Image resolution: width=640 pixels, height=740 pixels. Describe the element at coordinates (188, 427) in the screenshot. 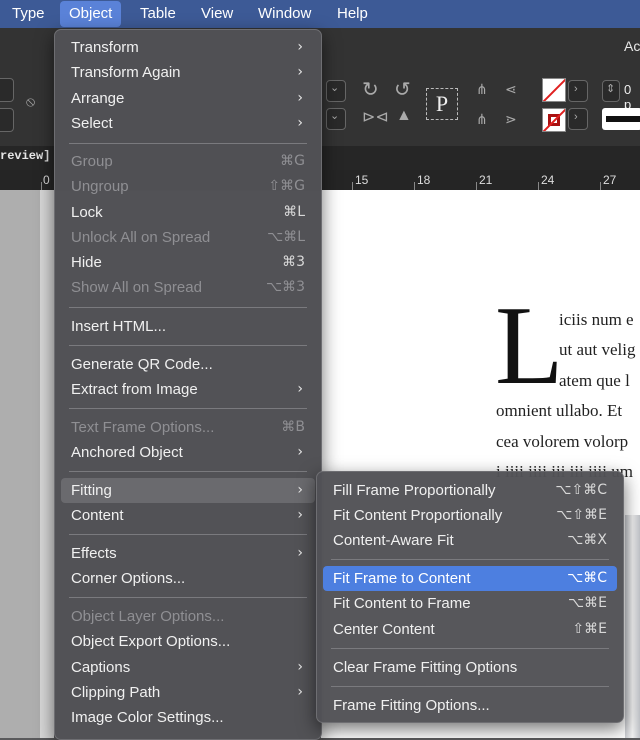

I see `menu-item-text-frame-options: Text Frame Options... ⌘B` at that location.